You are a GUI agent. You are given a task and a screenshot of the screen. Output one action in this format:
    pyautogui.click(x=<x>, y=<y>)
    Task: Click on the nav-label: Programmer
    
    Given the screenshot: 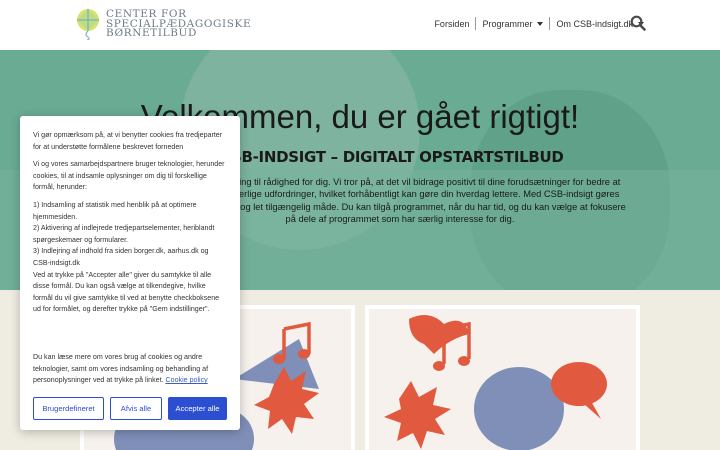 What is the action you would take?
    pyautogui.click(x=507, y=23)
    